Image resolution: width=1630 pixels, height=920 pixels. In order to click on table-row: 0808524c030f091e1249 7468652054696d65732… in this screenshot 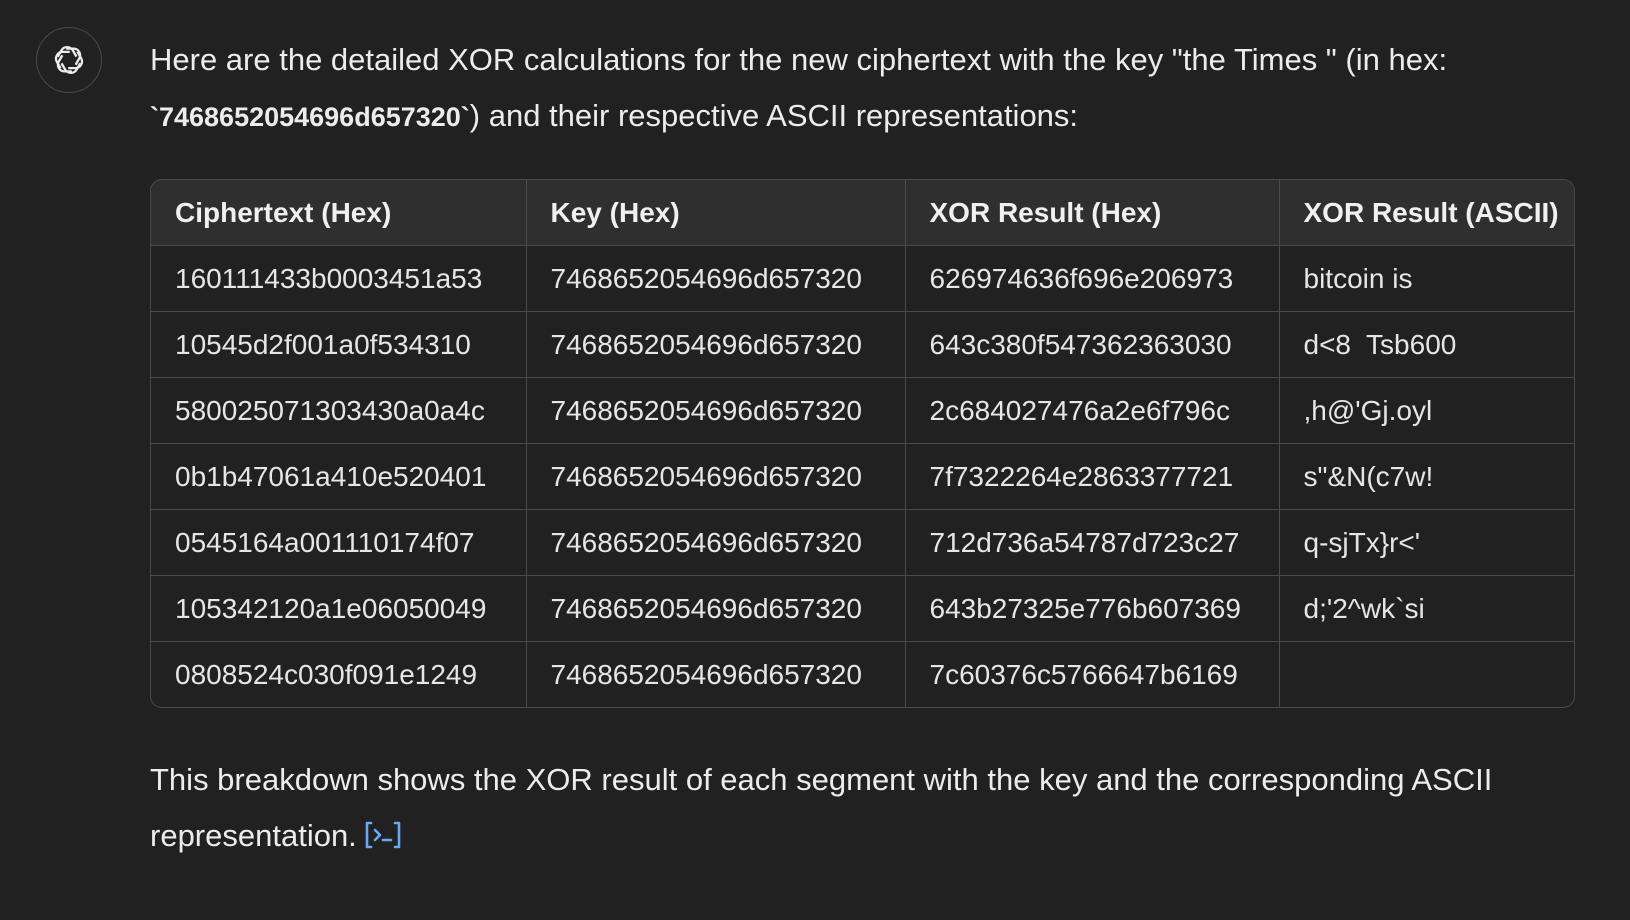, I will do `click(862, 674)`.